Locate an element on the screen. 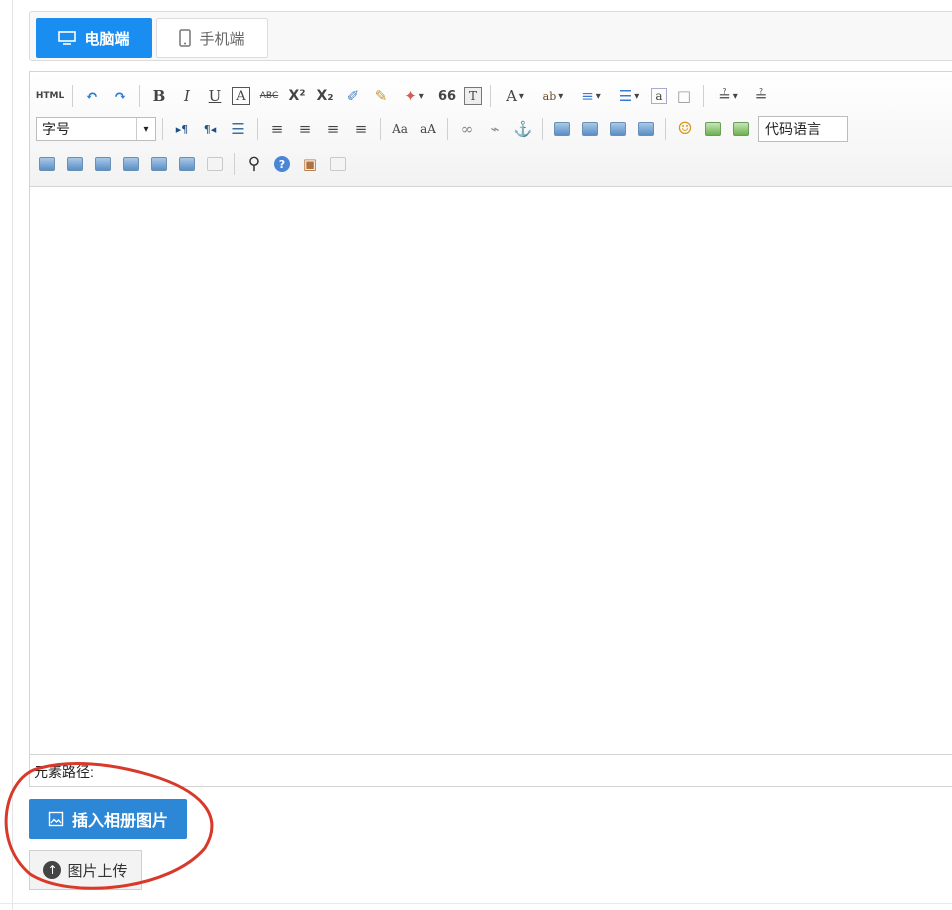 The height and width of the screenshot is (910, 952). select-all-icon: a is located at coordinates (659, 96).